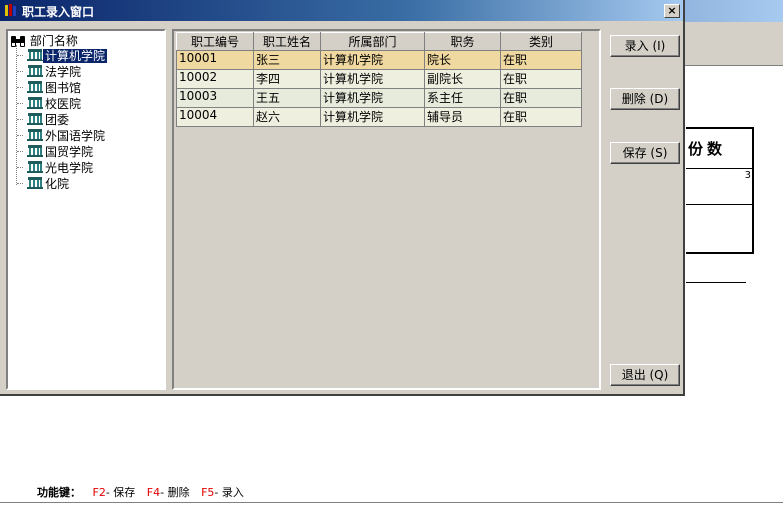  Describe the element at coordinates (462, 79) in the screenshot. I see `cell-position: 副院长` at that location.